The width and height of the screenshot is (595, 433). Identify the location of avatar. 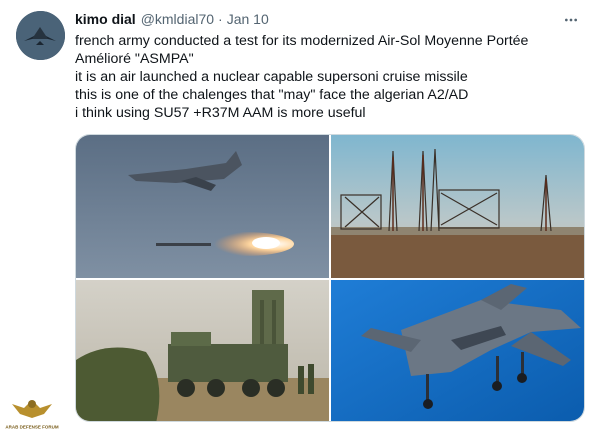
(40, 35).